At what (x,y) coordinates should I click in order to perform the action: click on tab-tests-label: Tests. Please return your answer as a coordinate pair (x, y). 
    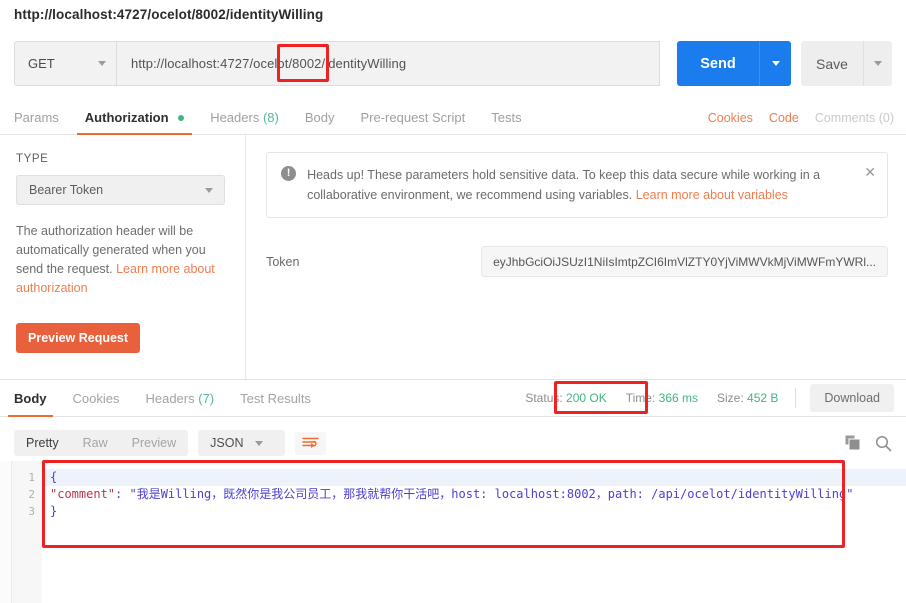
    Looking at the image, I should click on (506, 117).